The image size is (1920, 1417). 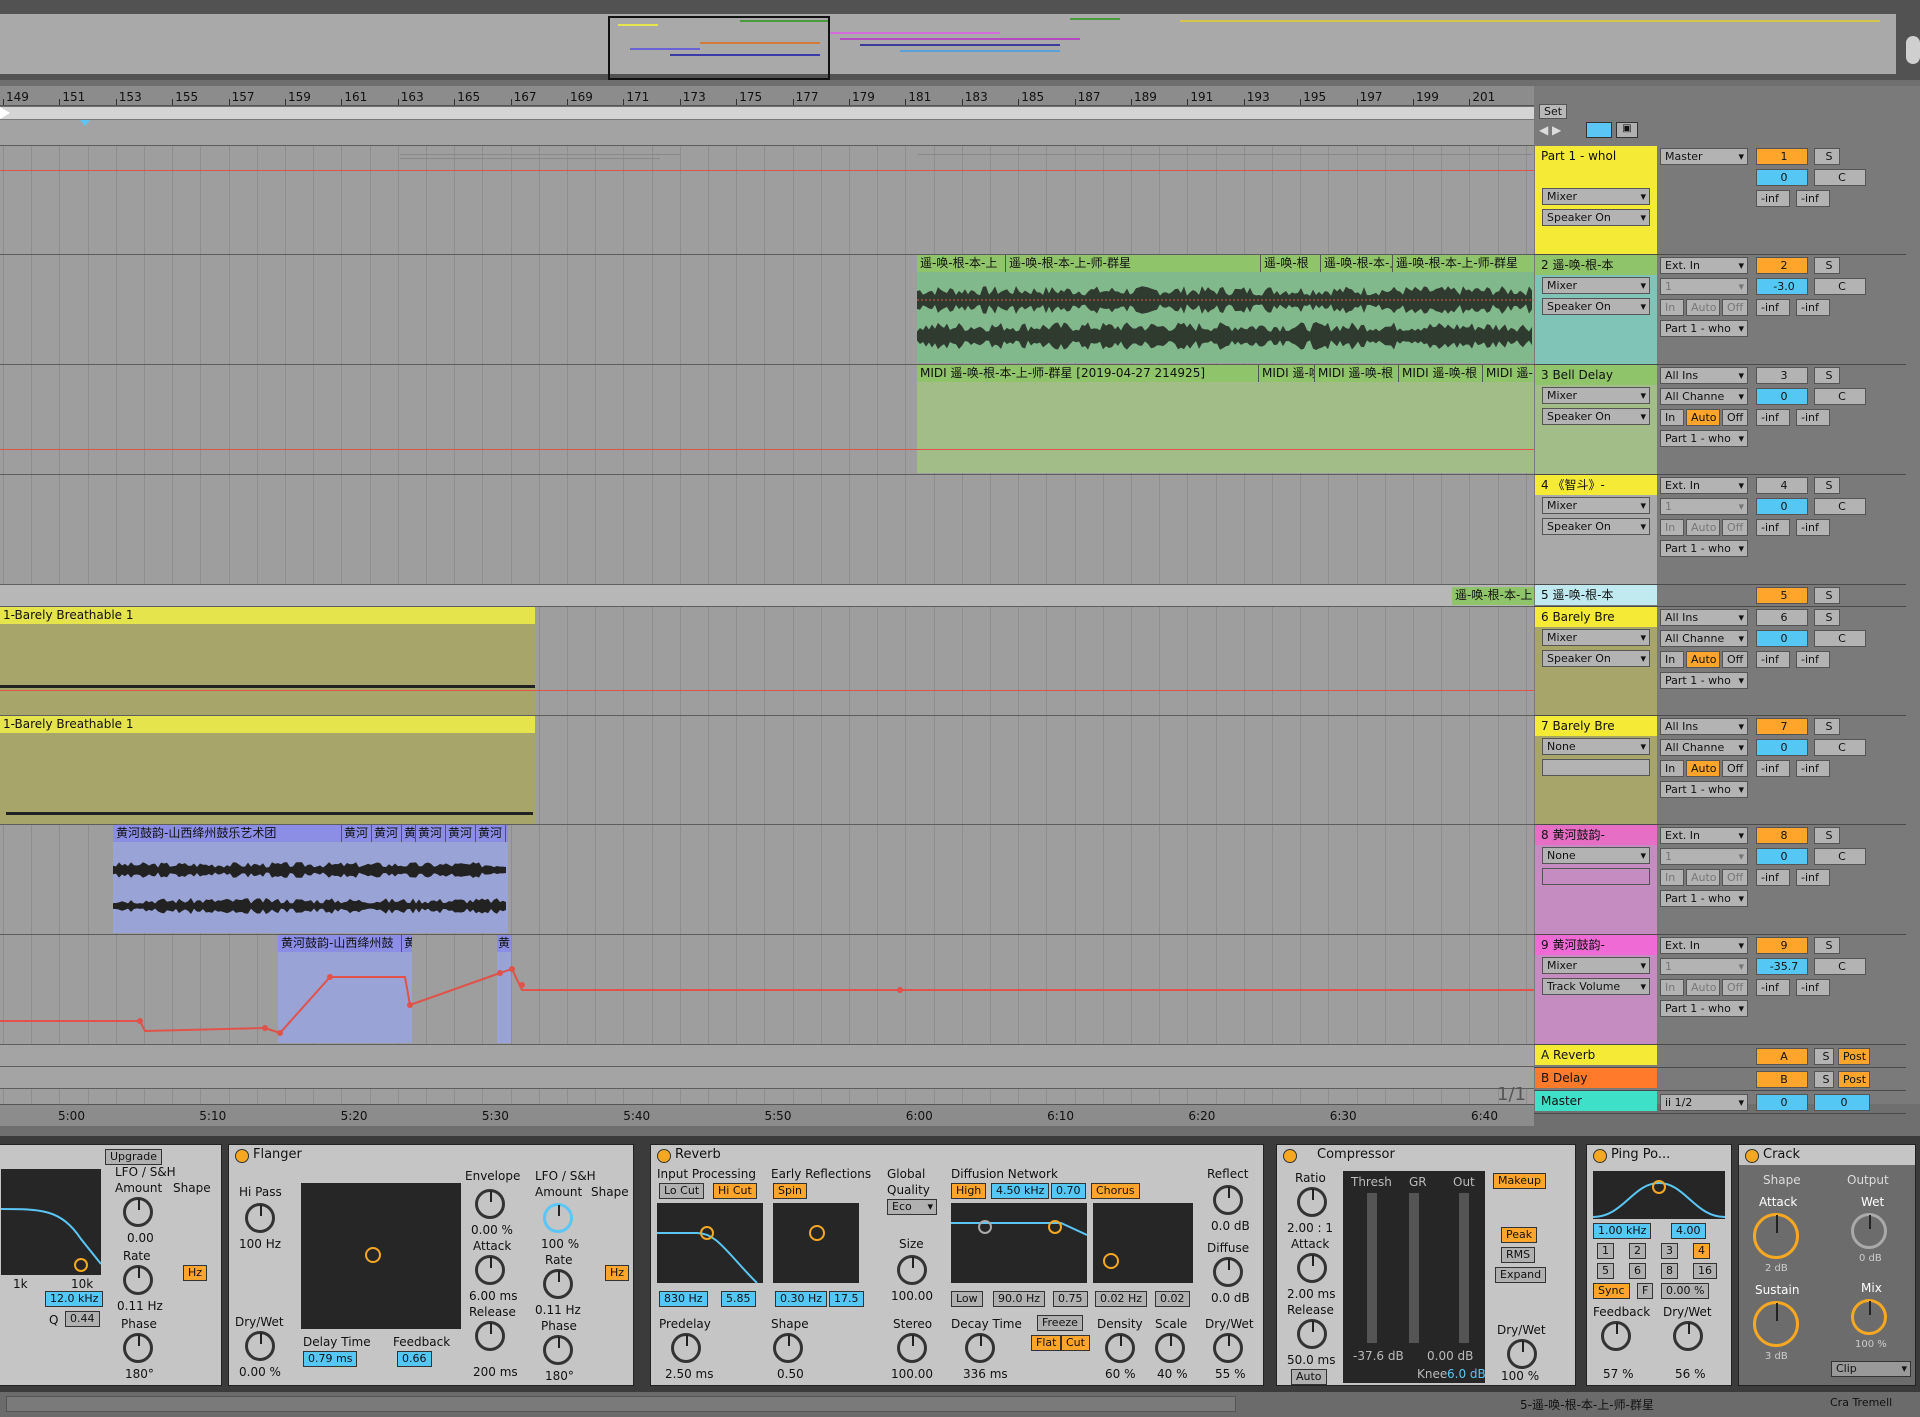 I want to click on crack-clip-select: Clip, so click(x=1871, y=1369).